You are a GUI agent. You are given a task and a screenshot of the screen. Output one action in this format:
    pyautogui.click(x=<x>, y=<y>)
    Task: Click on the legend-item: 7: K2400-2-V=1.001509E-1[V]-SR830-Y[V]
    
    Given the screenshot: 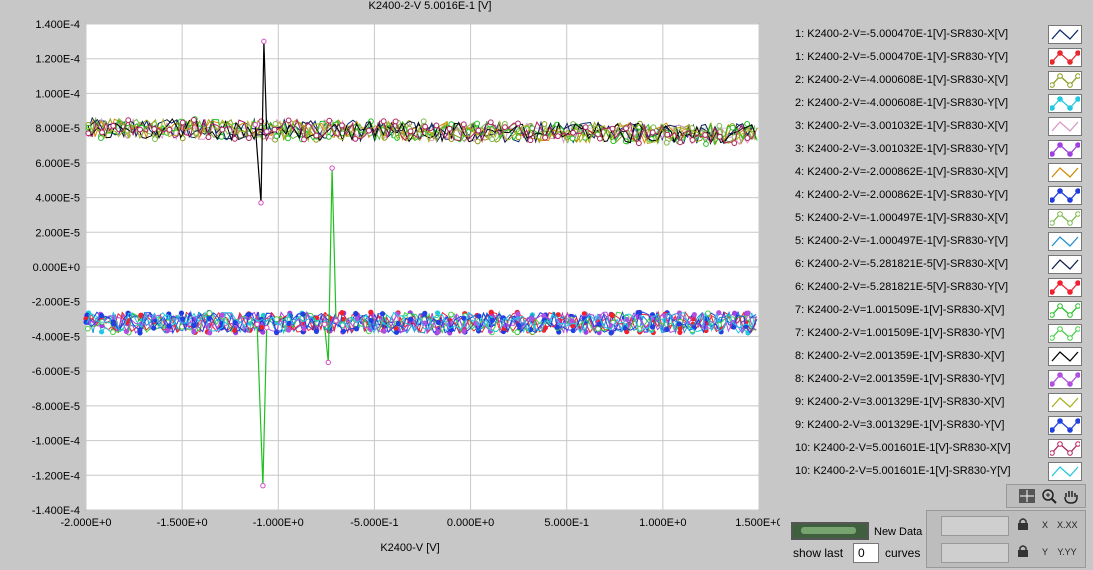 What is the action you would take?
    pyautogui.click(x=935, y=334)
    